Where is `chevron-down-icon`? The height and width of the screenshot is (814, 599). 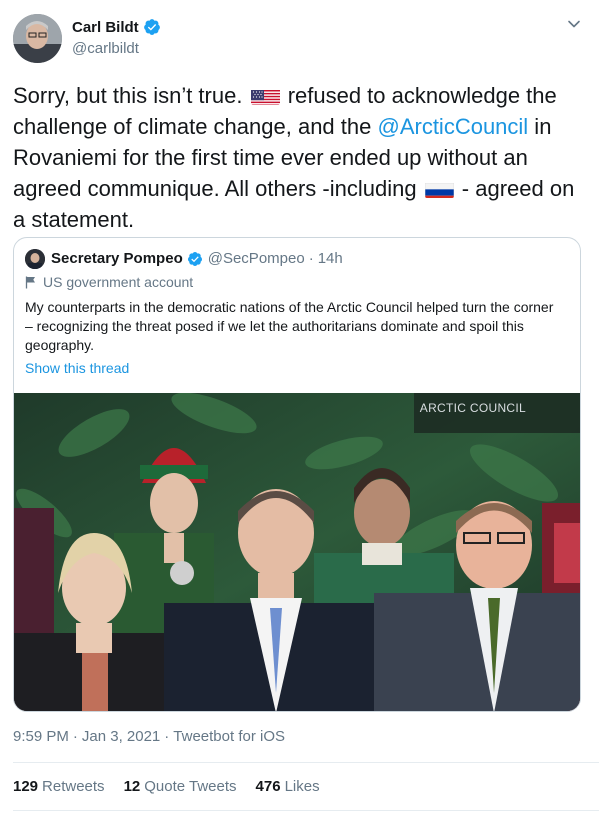
chevron-down-icon is located at coordinates (574, 24).